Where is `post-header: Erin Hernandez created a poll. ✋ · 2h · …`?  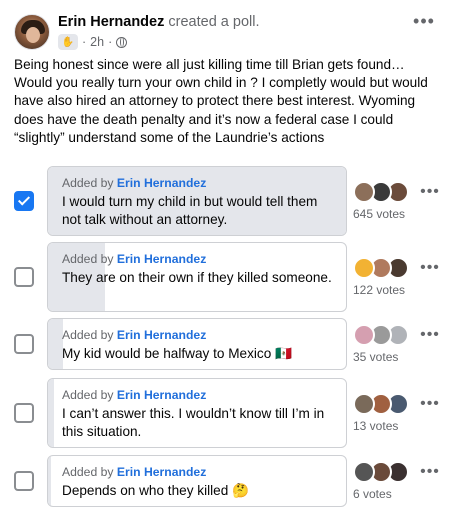
post-header: Erin Hernandez created a poll. ✋ · 2h · … is located at coordinates (225, 32).